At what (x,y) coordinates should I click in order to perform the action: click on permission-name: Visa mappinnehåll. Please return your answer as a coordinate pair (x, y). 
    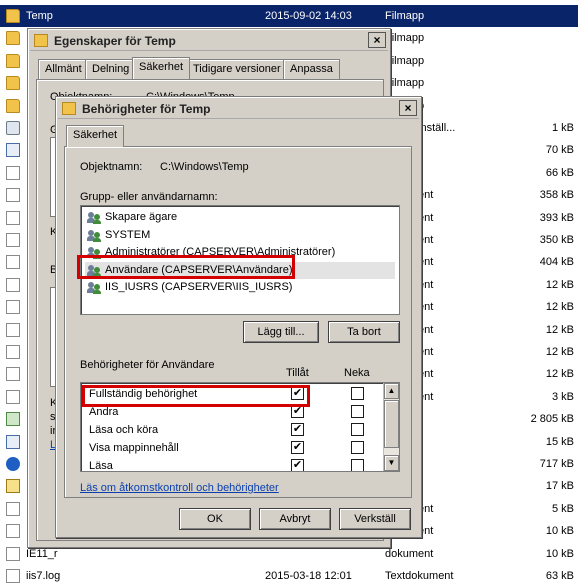
    Looking at the image, I should click on (134, 448).